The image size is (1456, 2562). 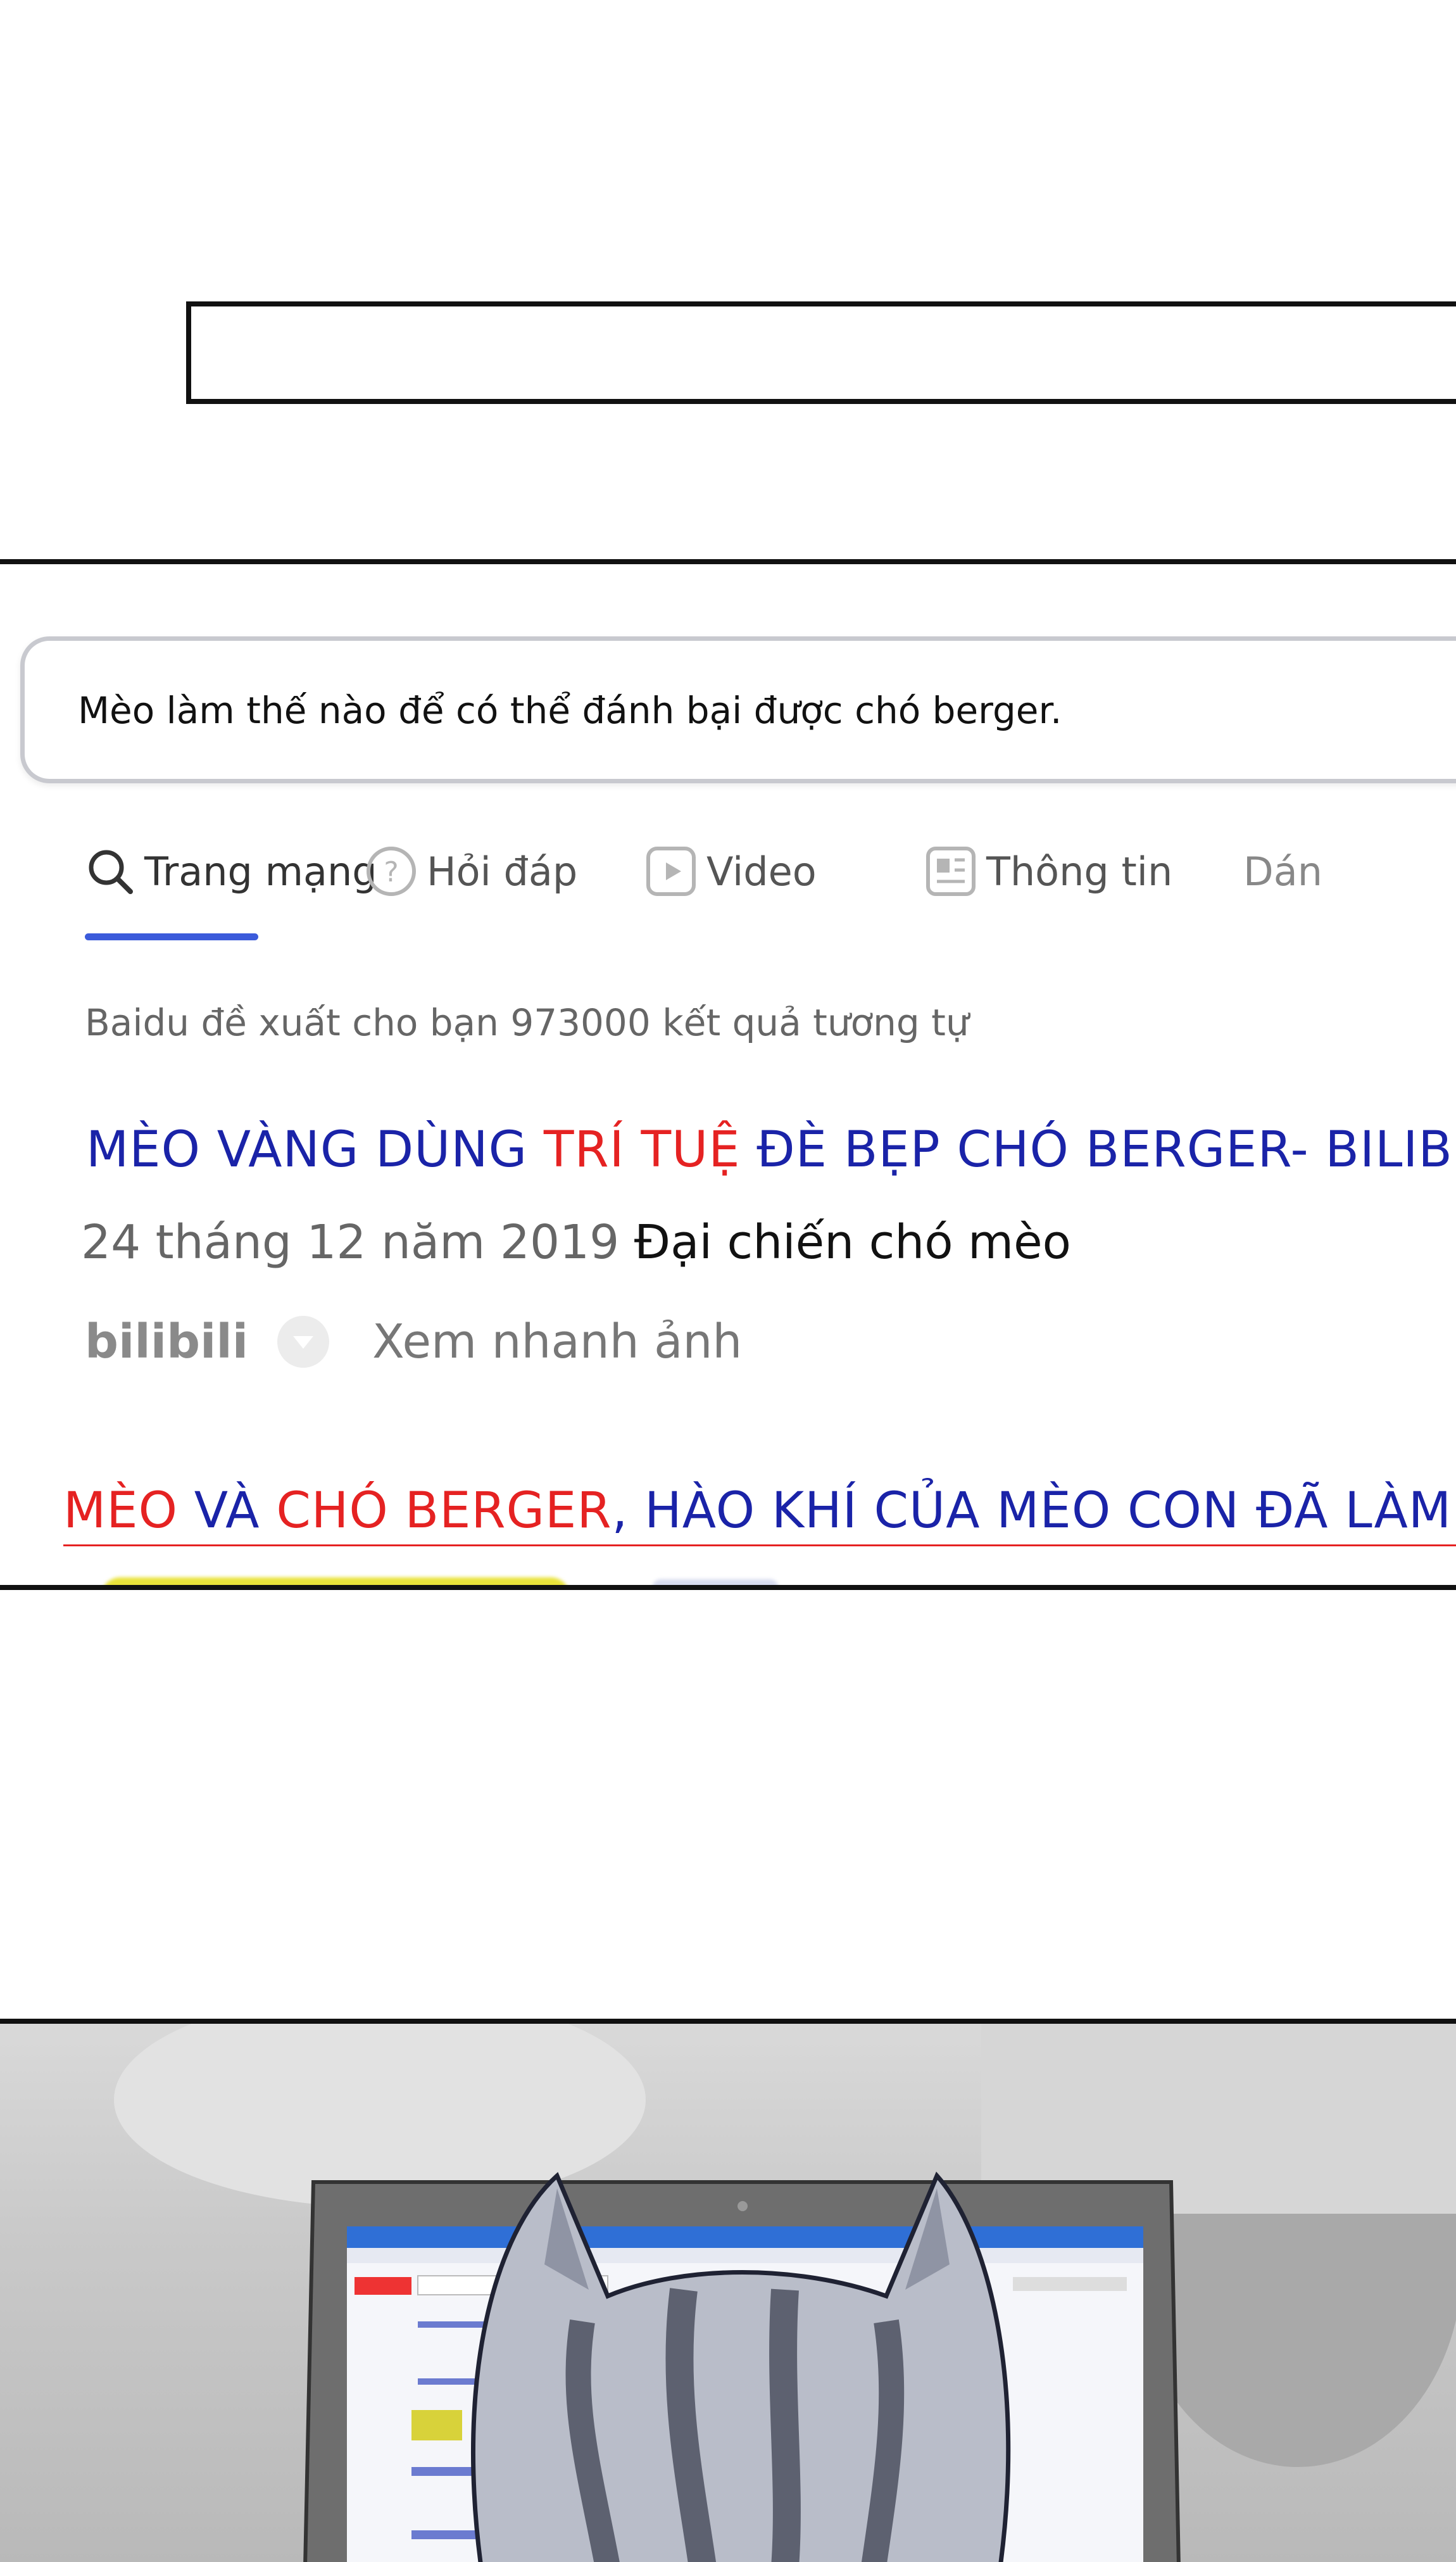 What do you see at coordinates (120, 1510) in the screenshot?
I see `title-highlight: MÈO` at bounding box center [120, 1510].